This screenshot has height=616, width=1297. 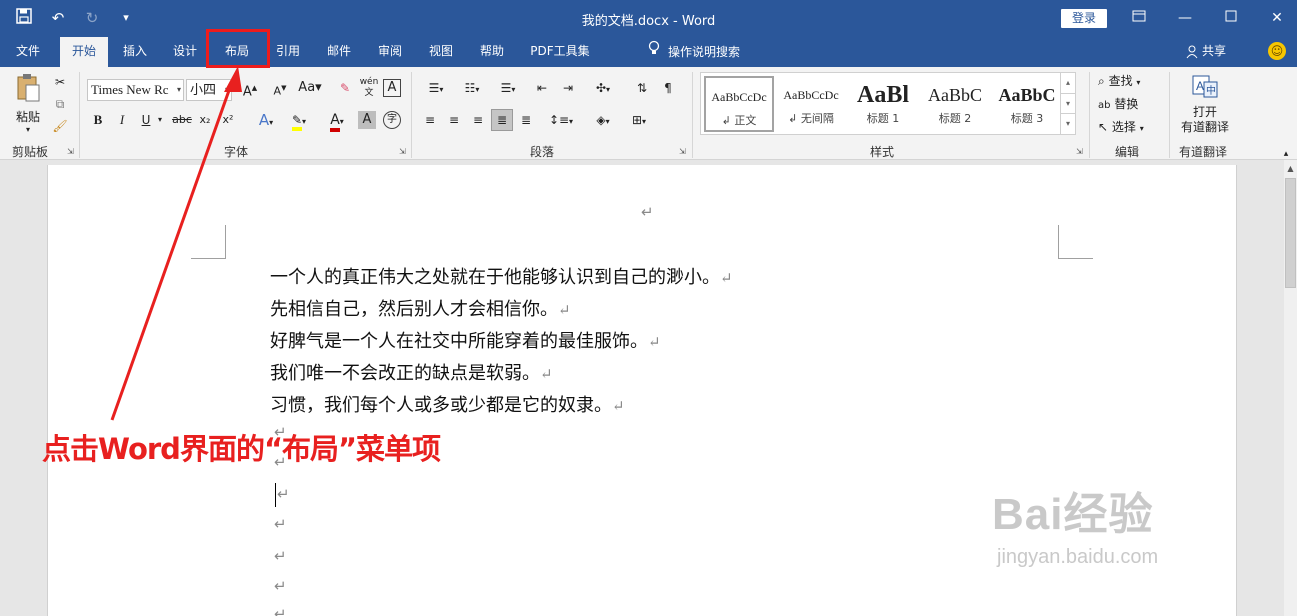 What do you see at coordinates (176, 243) in the screenshot?
I see `annotation-arrow` at bounding box center [176, 243].